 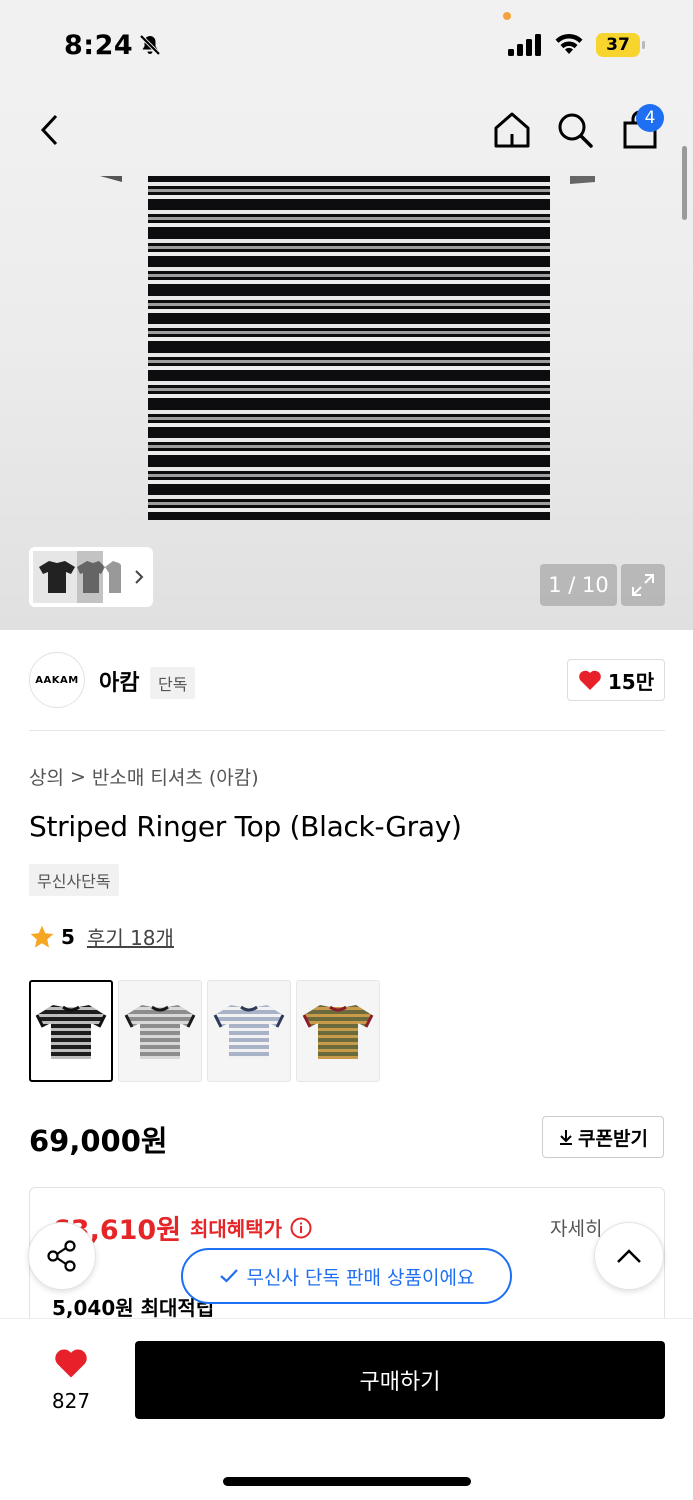 I want to click on max-benefit-label: 최대혜택가, so click(x=251, y=1227).